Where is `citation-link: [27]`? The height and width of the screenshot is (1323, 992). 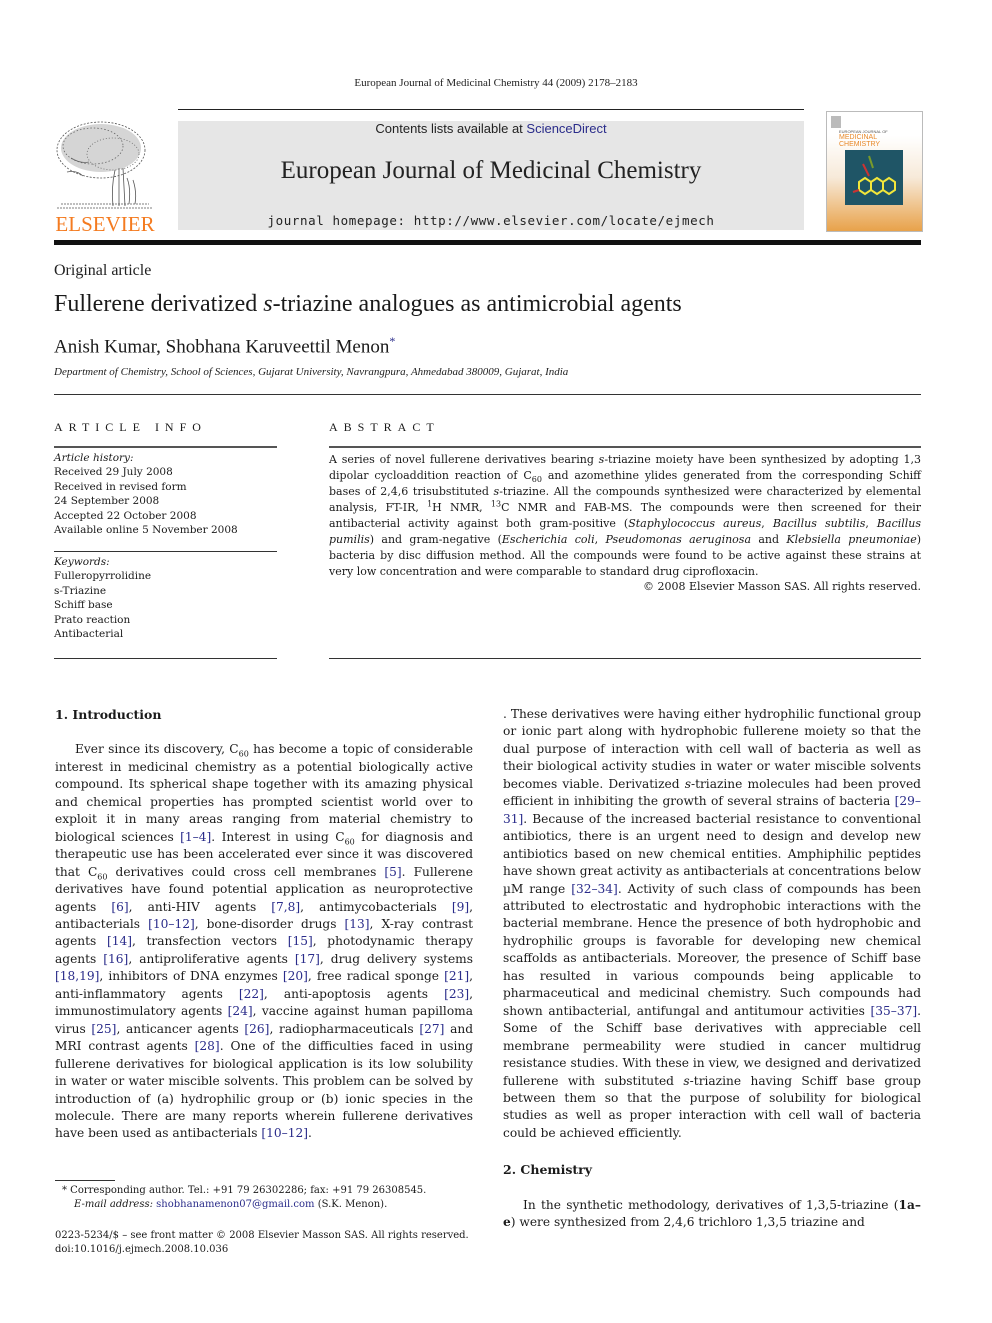
citation-link: [27] is located at coordinates (431, 1029).